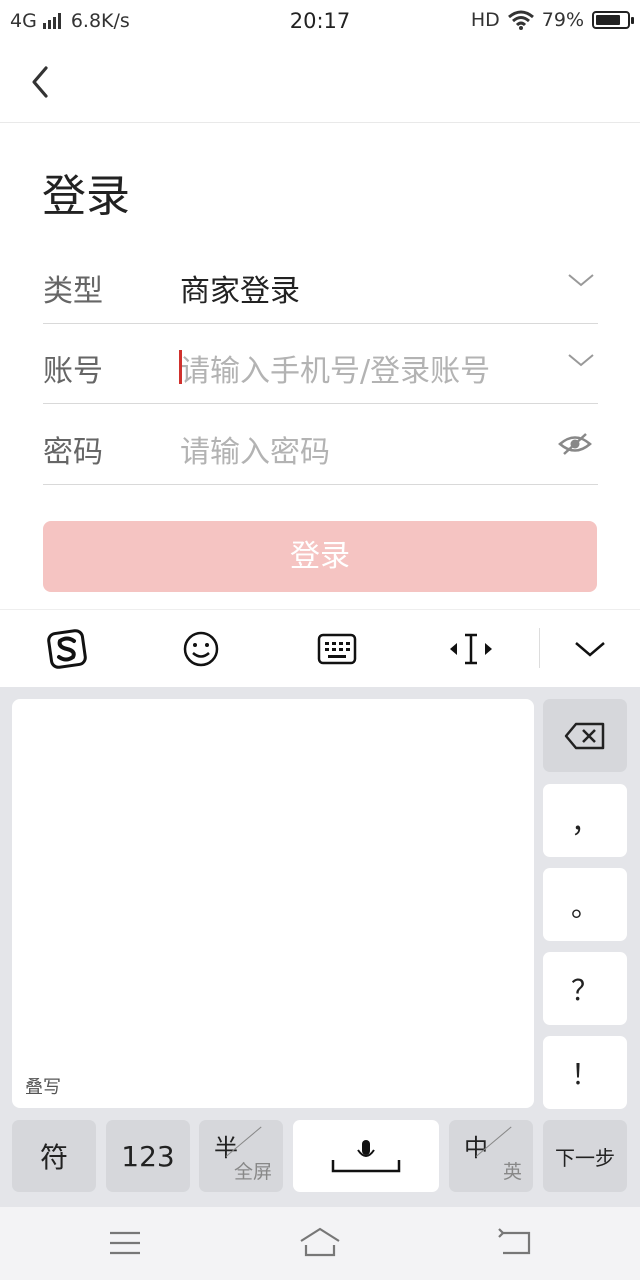 This screenshot has width=640, height=1280. I want to click on password-label: 密码, so click(73, 452).